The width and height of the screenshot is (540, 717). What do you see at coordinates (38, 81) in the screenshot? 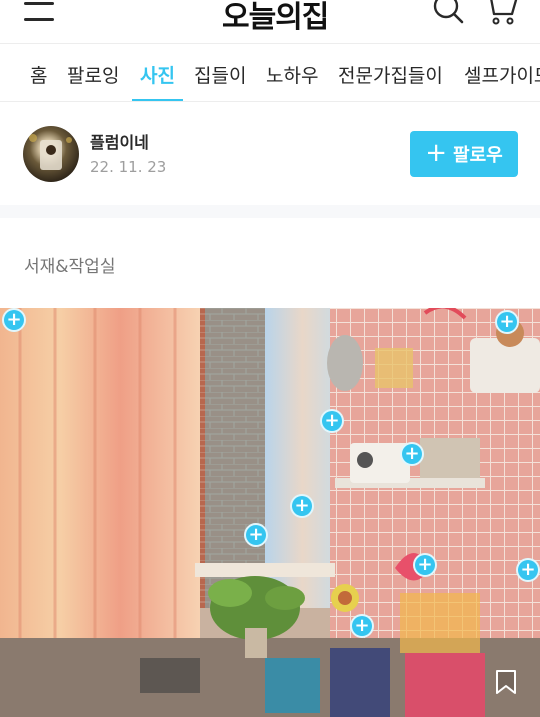
I see `tab-home: 홈` at bounding box center [38, 81].